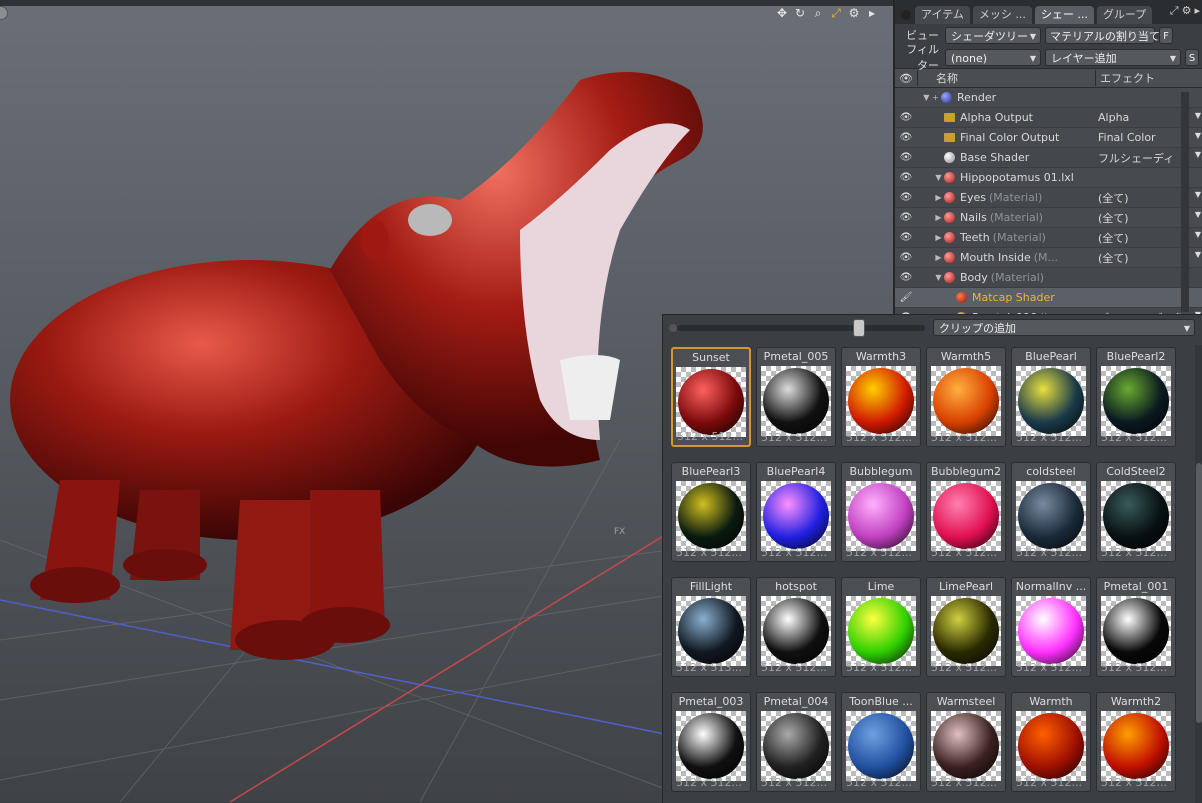  What do you see at coordinates (1006, 237) in the screenshot?
I see `tree-row-name: ▶ Teeth (Material)` at bounding box center [1006, 237].